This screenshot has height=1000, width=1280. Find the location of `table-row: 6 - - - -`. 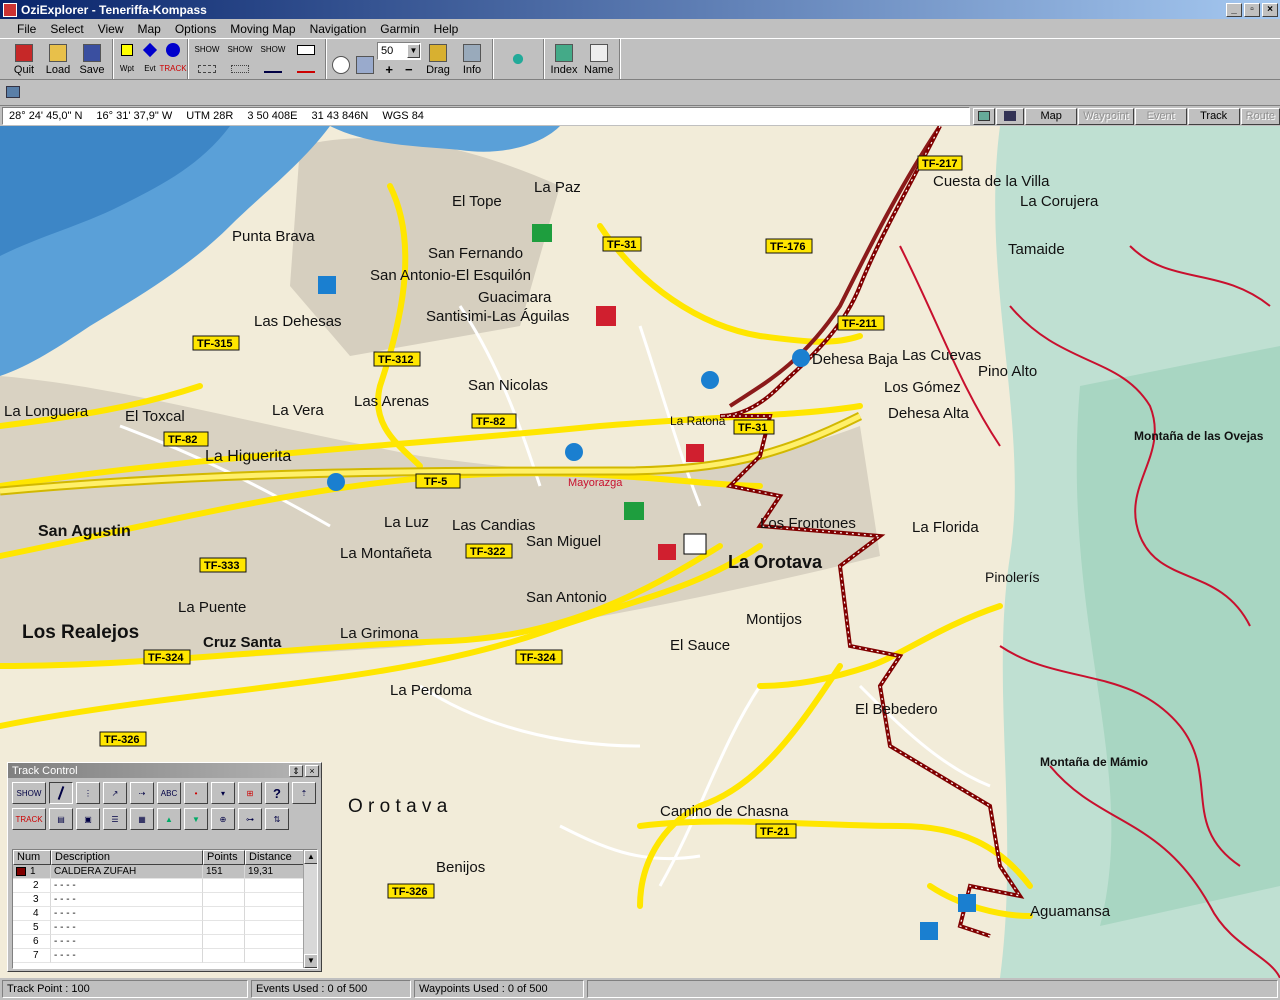

table-row: 6 - - - - is located at coordinates (165, 942).